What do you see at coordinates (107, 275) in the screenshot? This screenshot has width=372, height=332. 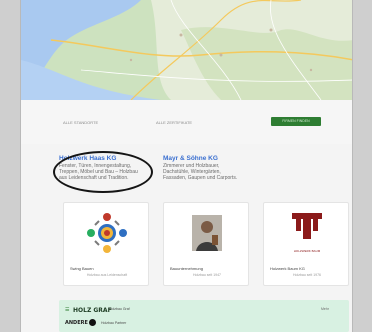 I see `card-subtitle-1: Holzbau aus Leidenschaft` at bounding box center [107, 275].